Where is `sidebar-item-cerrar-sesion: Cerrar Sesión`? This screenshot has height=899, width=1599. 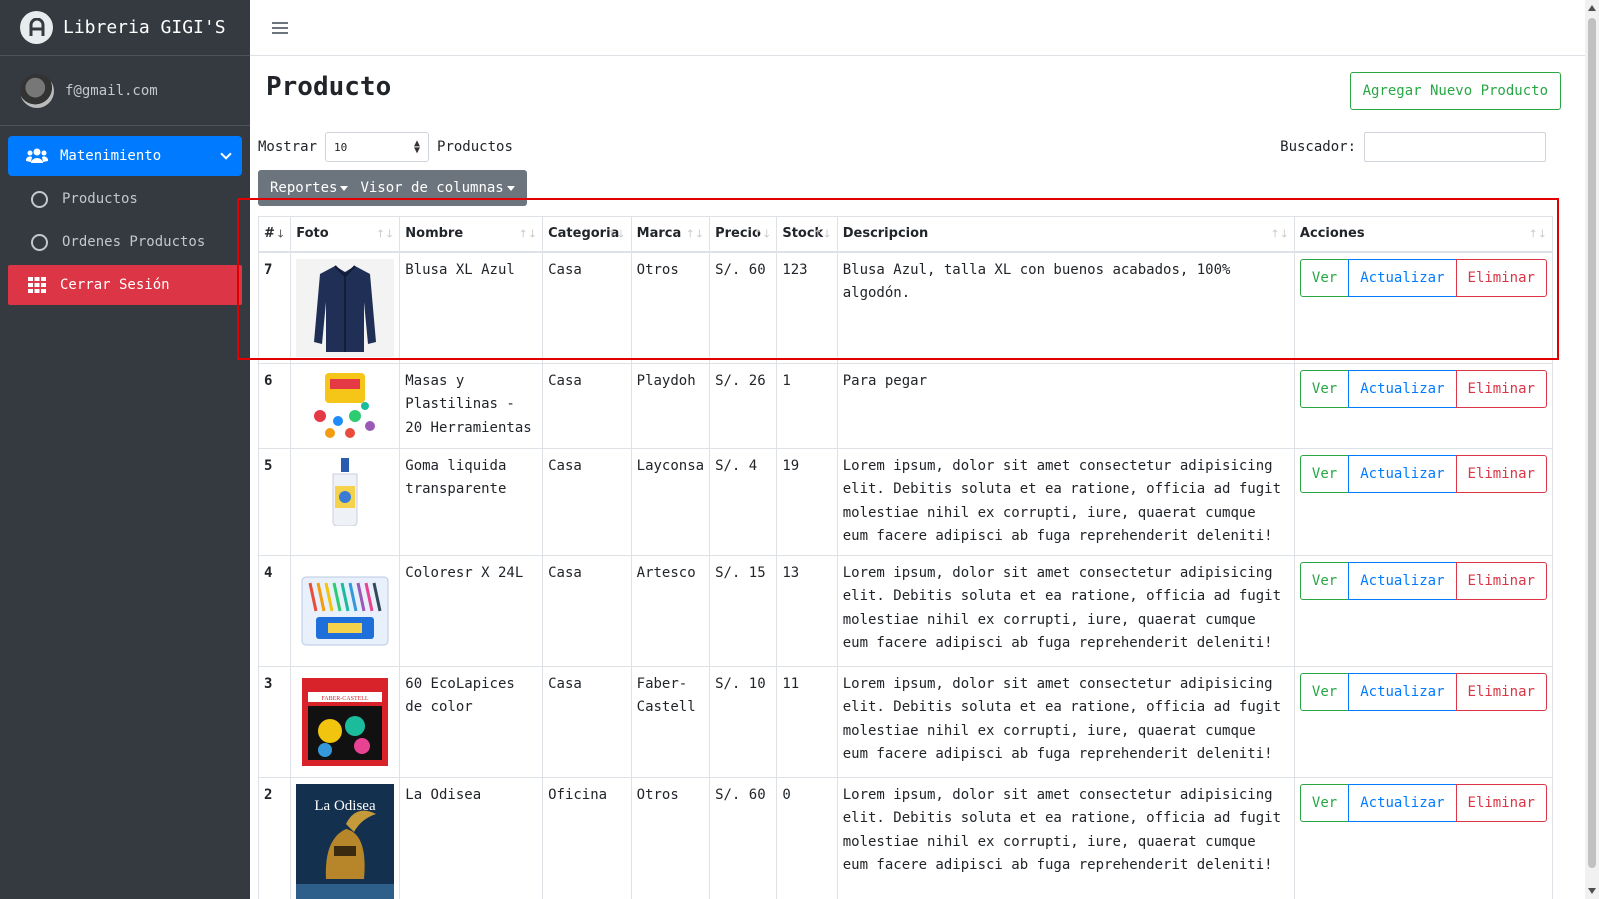 sidebar-item-cerrar-sesion: Cerrar Sesión is located at coordinates (125, 285).